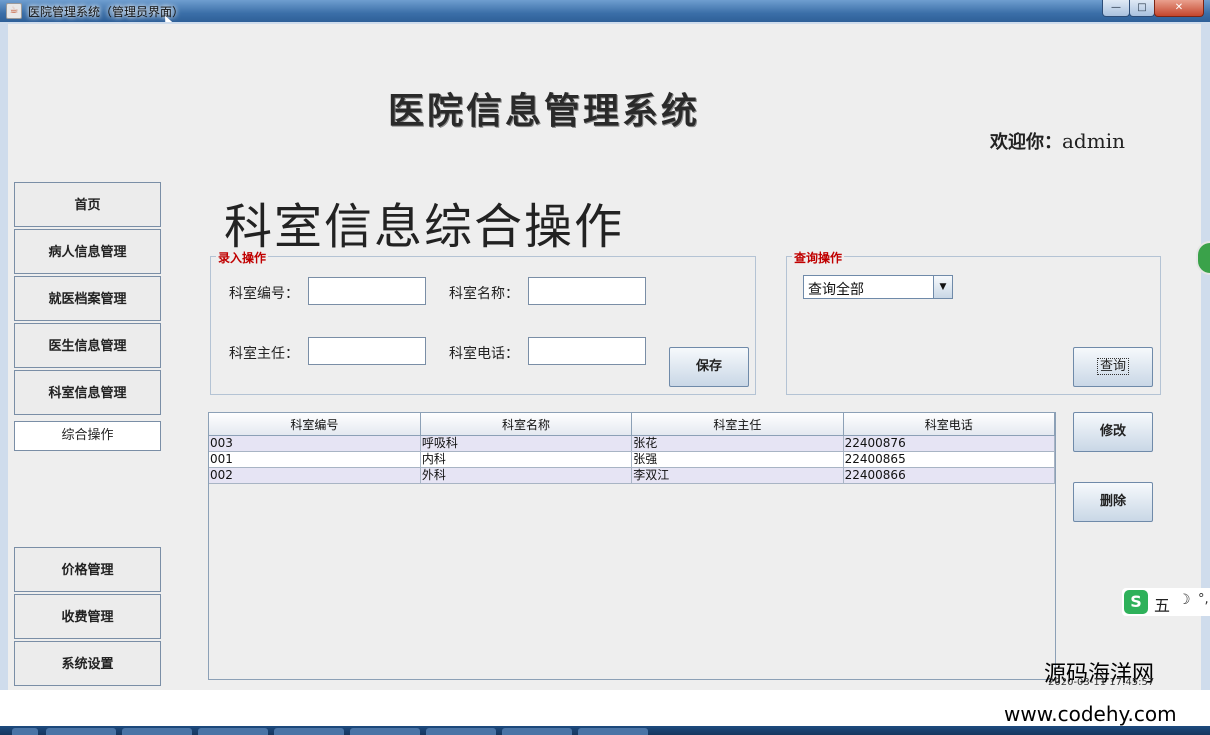 The width and height of the screenshot is (1210, 735). I want to click on query-button-label: 查询, so click(1112, 366).